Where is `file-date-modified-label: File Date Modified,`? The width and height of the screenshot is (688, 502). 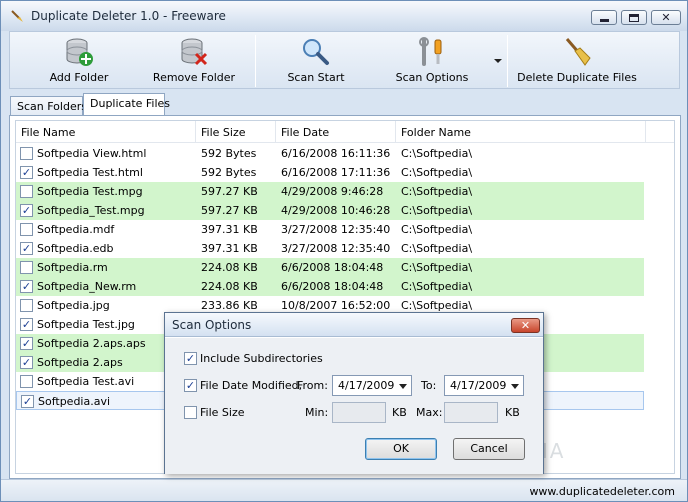 file-date-modified-label: File Date Modified, is located at coordinates (251, 385).